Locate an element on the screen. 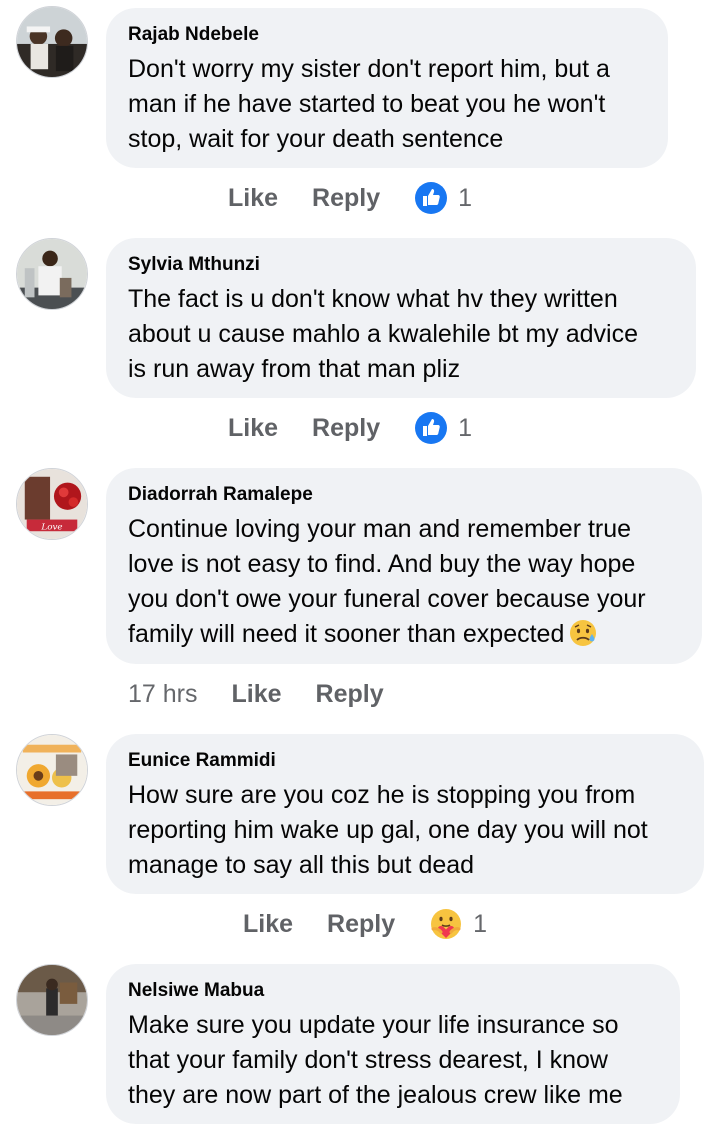 Image resolution: width=720 pixels, height=1130 pixels. avatar: Love is located at coordinates (52, 504).